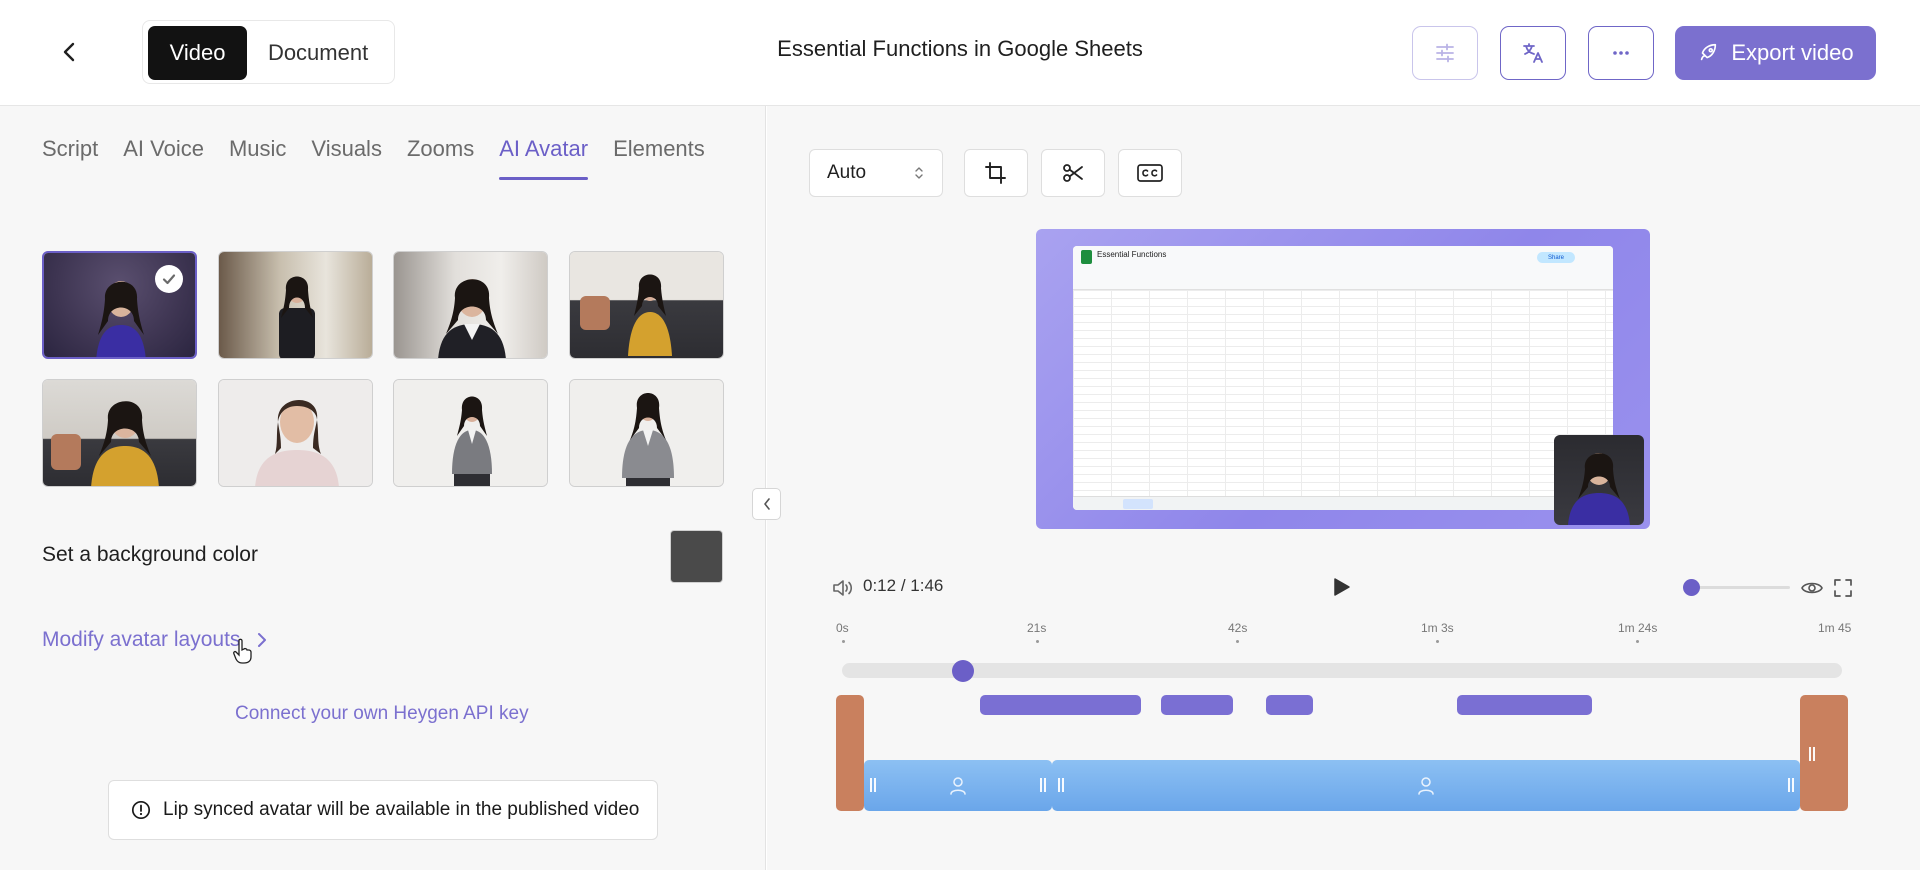  I want to click on fullscreen-icon, so click(1843, 588).